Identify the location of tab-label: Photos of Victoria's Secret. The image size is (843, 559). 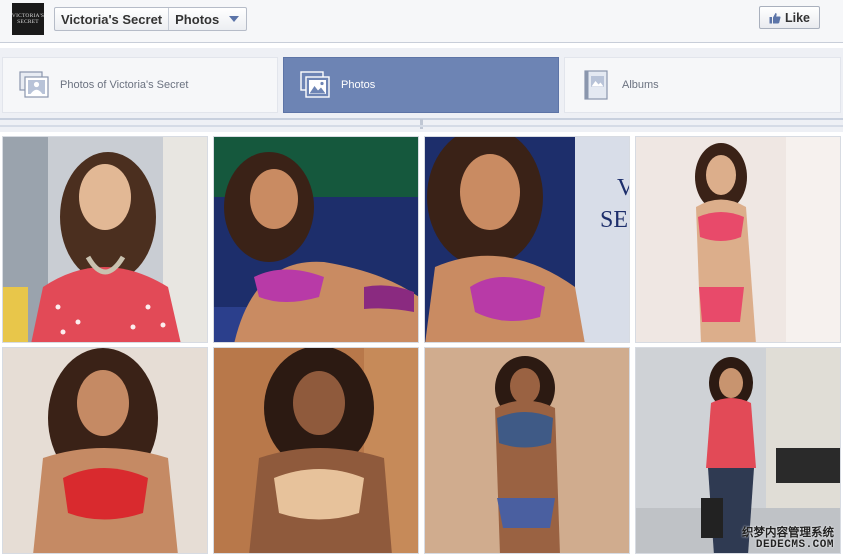
(124, 85).